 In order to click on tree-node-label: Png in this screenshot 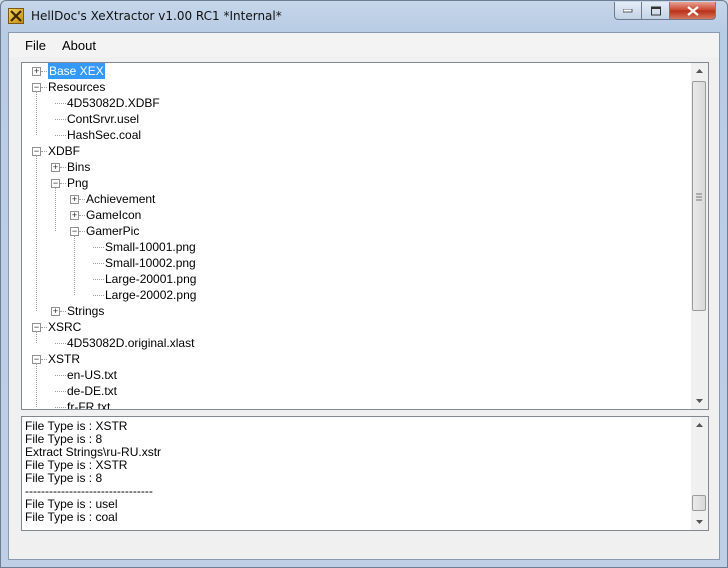, I will do `click(77, 183)`.